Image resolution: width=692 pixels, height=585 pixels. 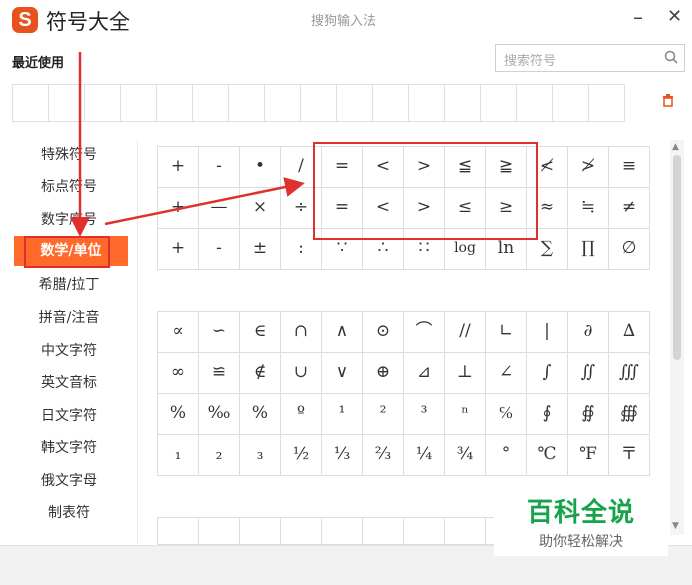 I want to click on symbol-cell: ∰, so click(x=629, y=414).